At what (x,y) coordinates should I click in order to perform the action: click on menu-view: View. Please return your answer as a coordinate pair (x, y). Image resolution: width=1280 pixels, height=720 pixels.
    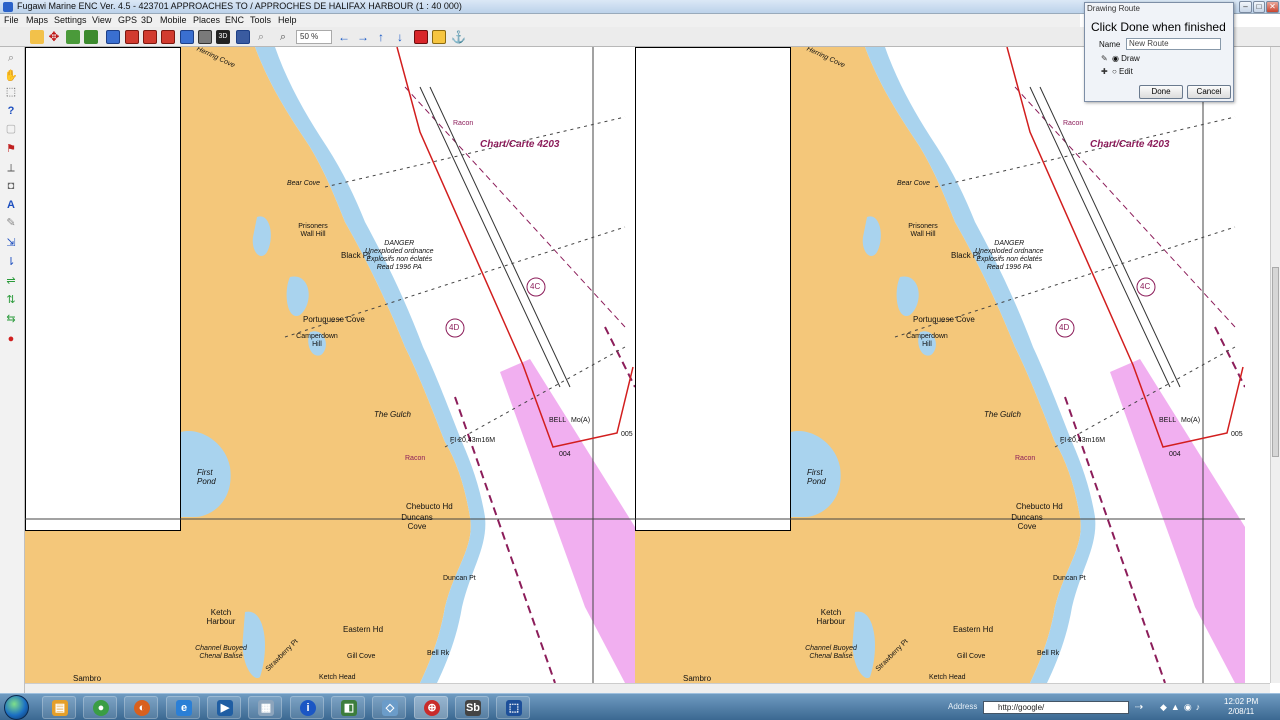
    Looking at the image, I should click on (101, 20).